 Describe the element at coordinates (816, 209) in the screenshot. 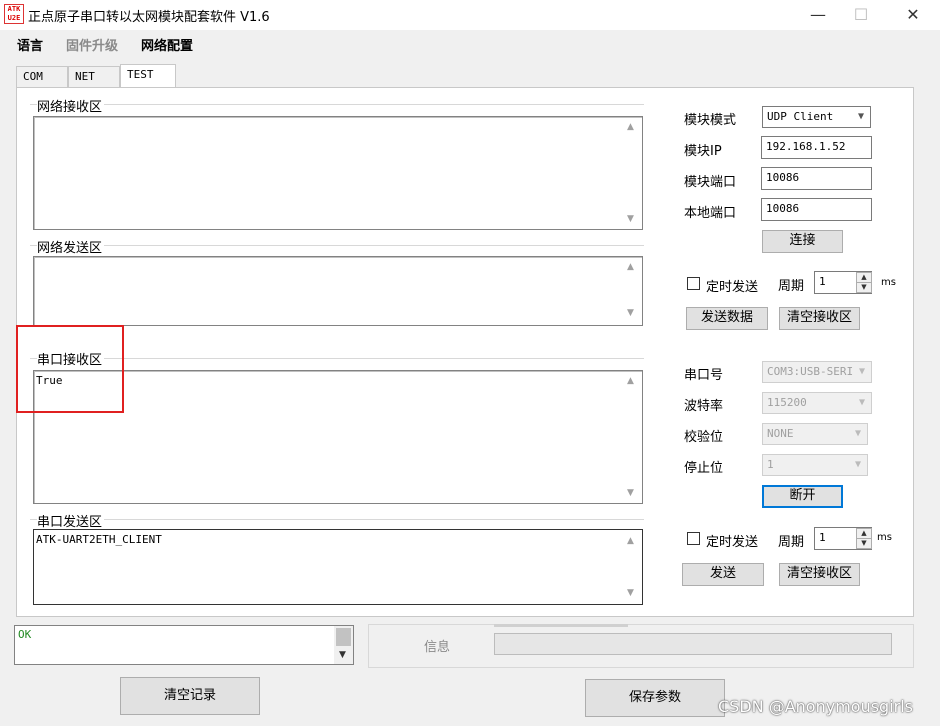

I see `local-port-input: 10086` at that location.